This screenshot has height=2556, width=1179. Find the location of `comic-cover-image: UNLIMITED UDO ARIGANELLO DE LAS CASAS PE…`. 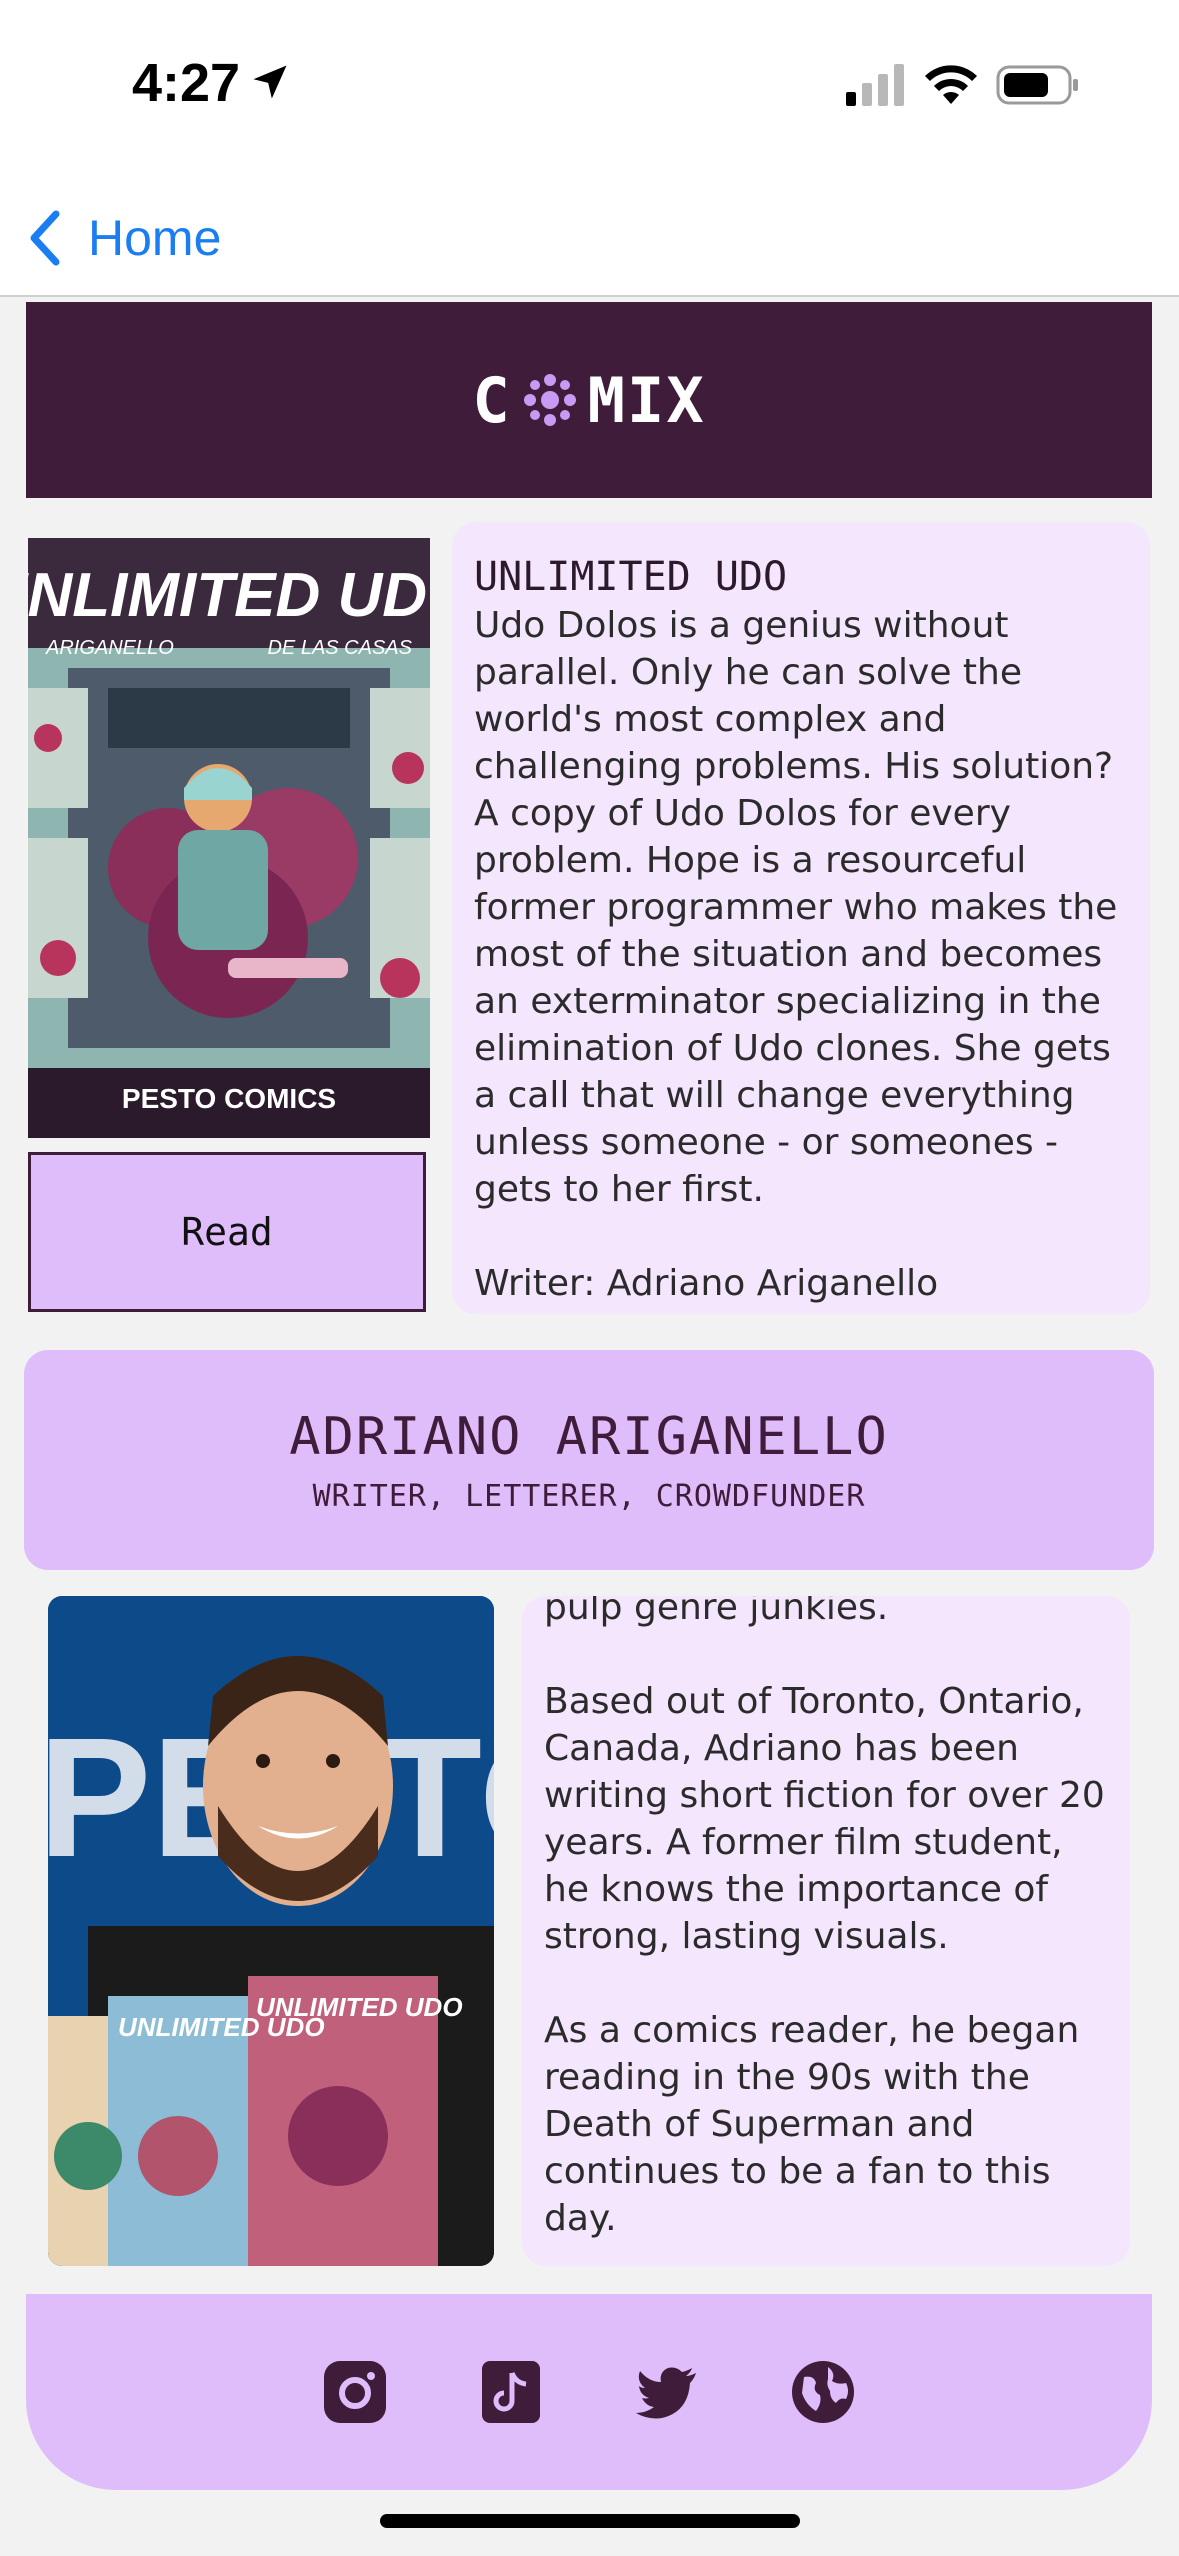

comic-cover-image: UNLIMITED UDO ARIGANELLO DE LAS CASAS PE… is located at coordinates (229, 838).